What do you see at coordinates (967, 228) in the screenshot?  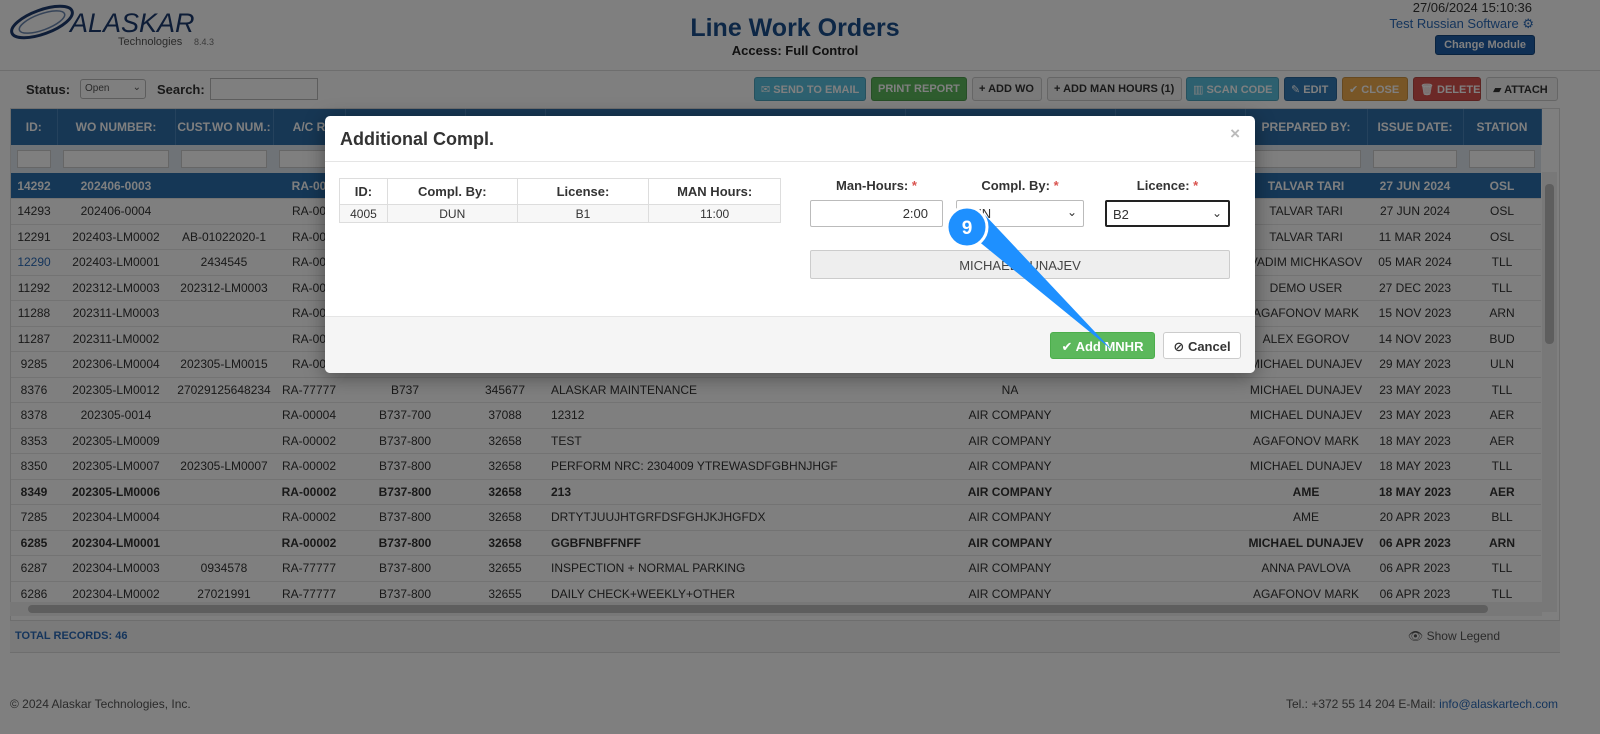 I see `step-number: 9` at bounding box center [967, 228].